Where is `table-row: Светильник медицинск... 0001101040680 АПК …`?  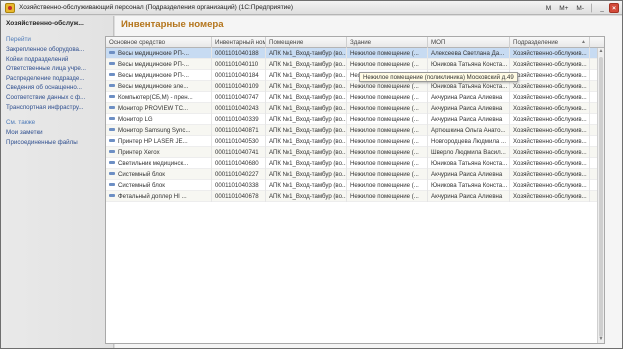 table-row: Светильник медицинск... 0001101040680 АПК … is located at coordinates (355, 163).